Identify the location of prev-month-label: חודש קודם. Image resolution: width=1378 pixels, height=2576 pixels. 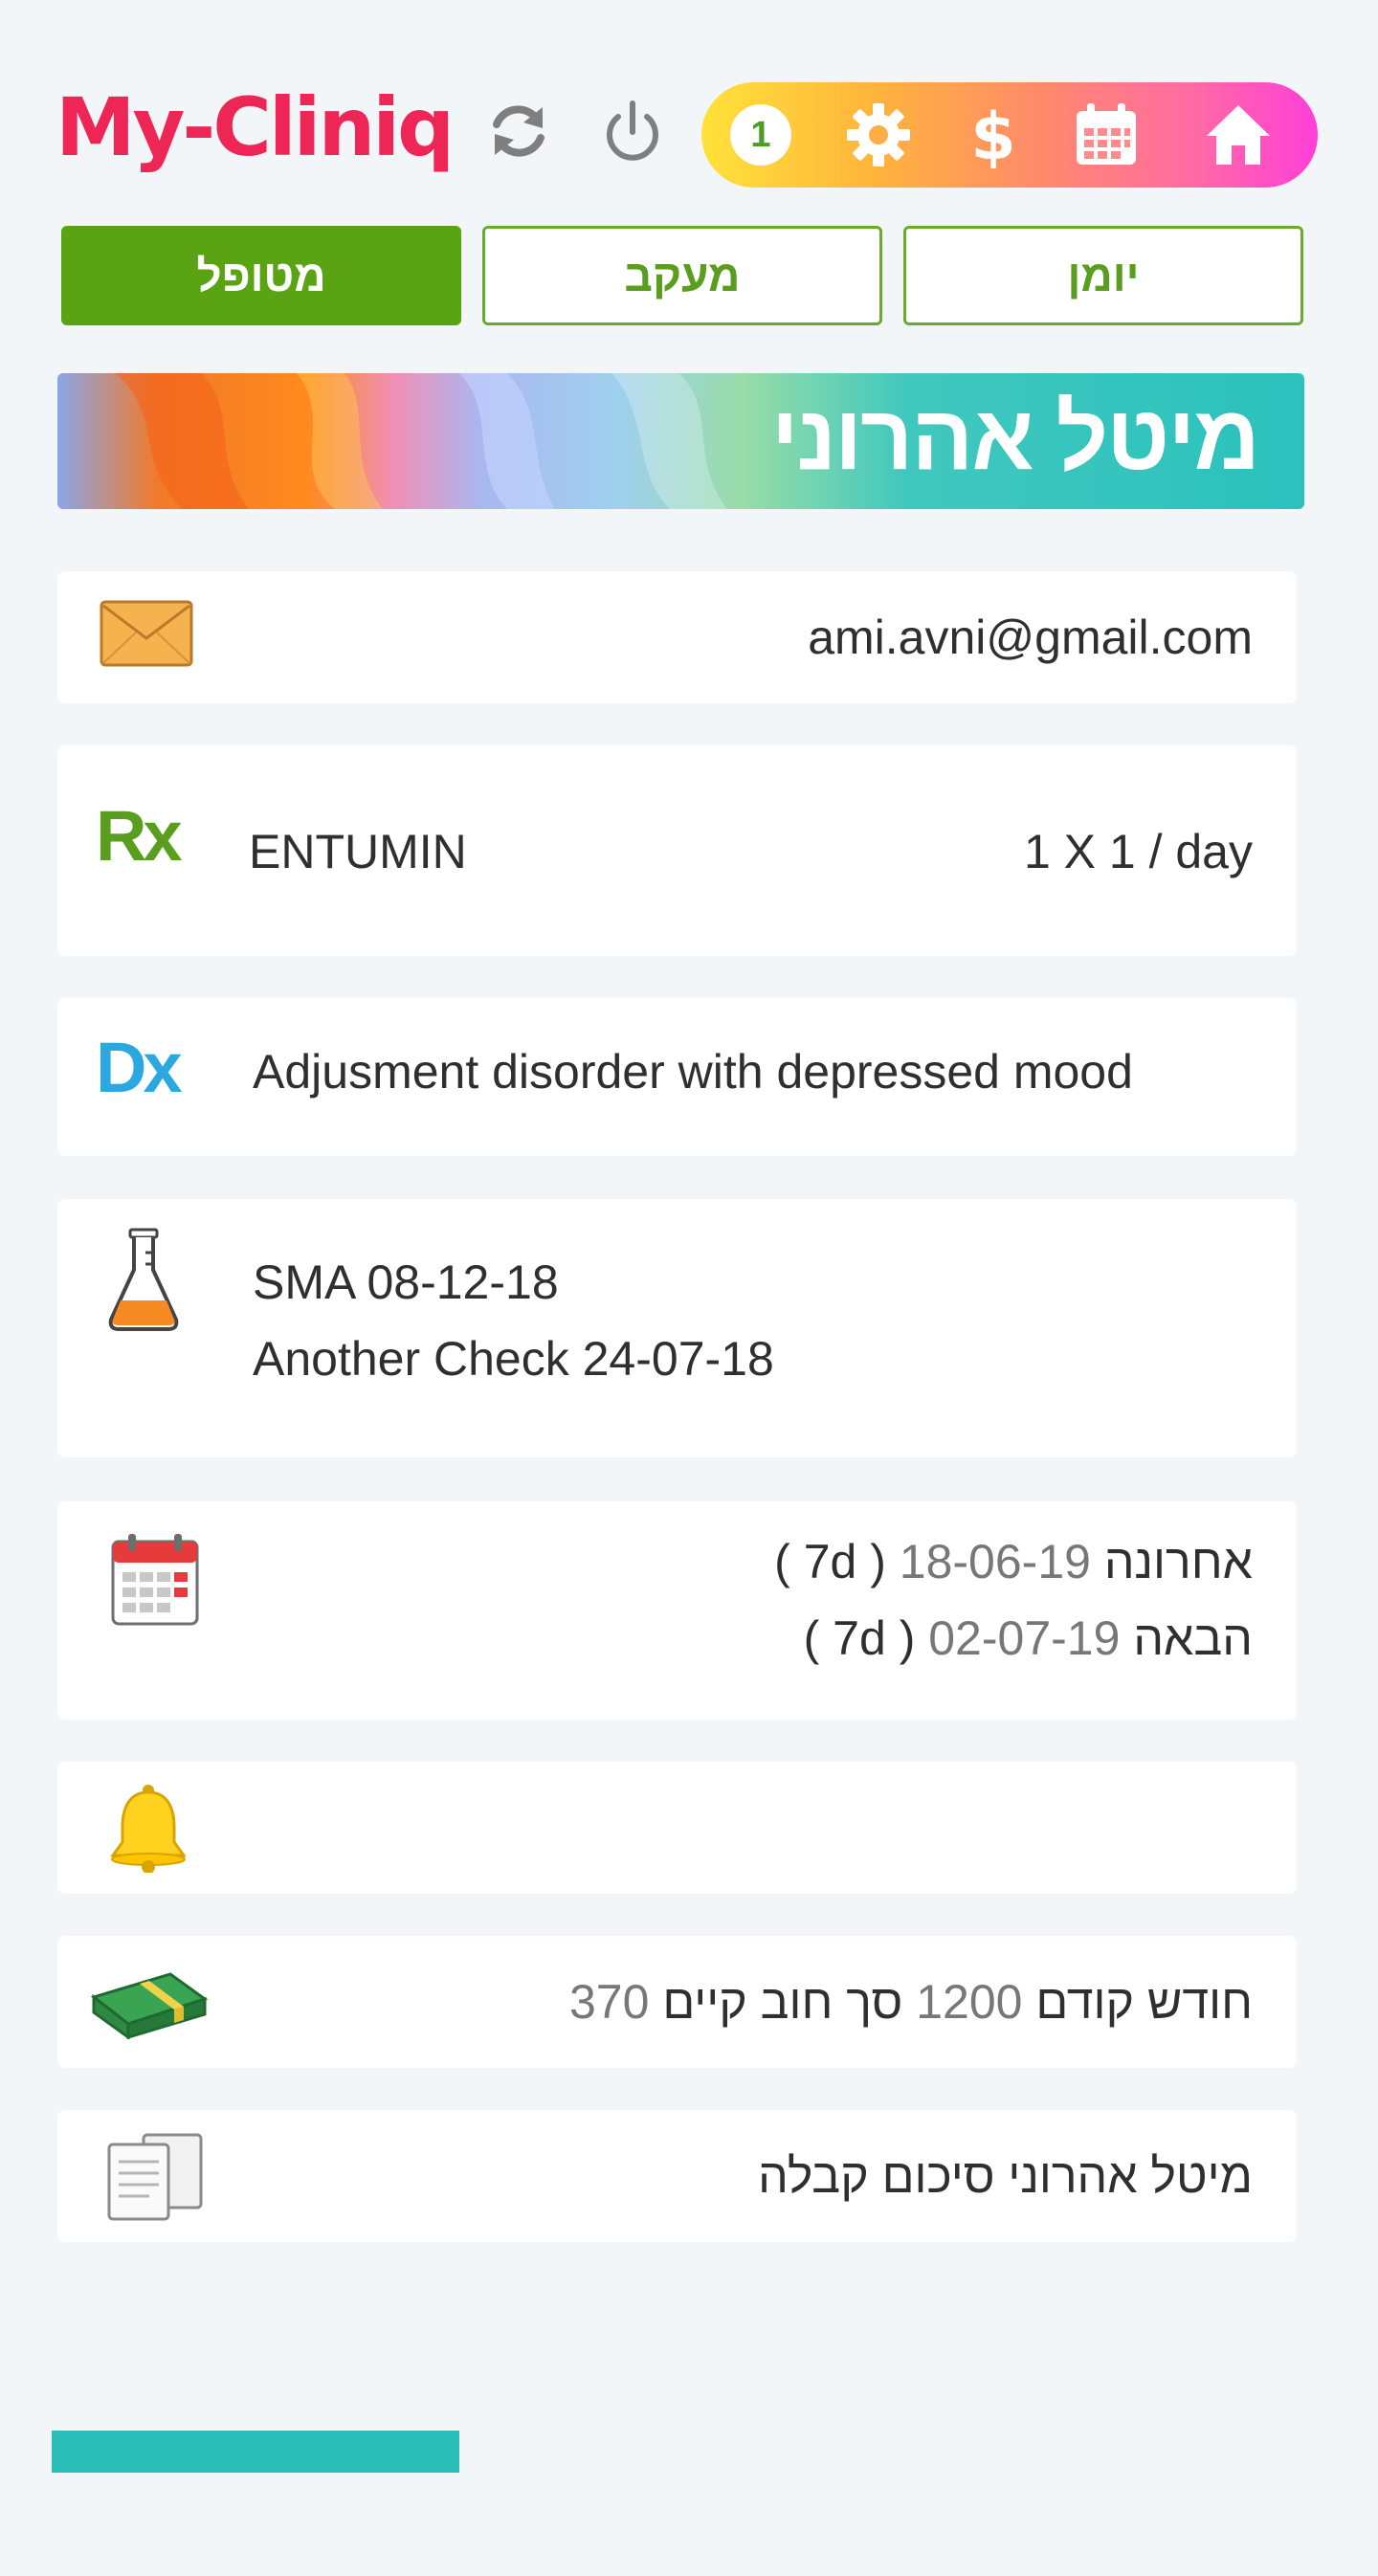
(1144, 2002).